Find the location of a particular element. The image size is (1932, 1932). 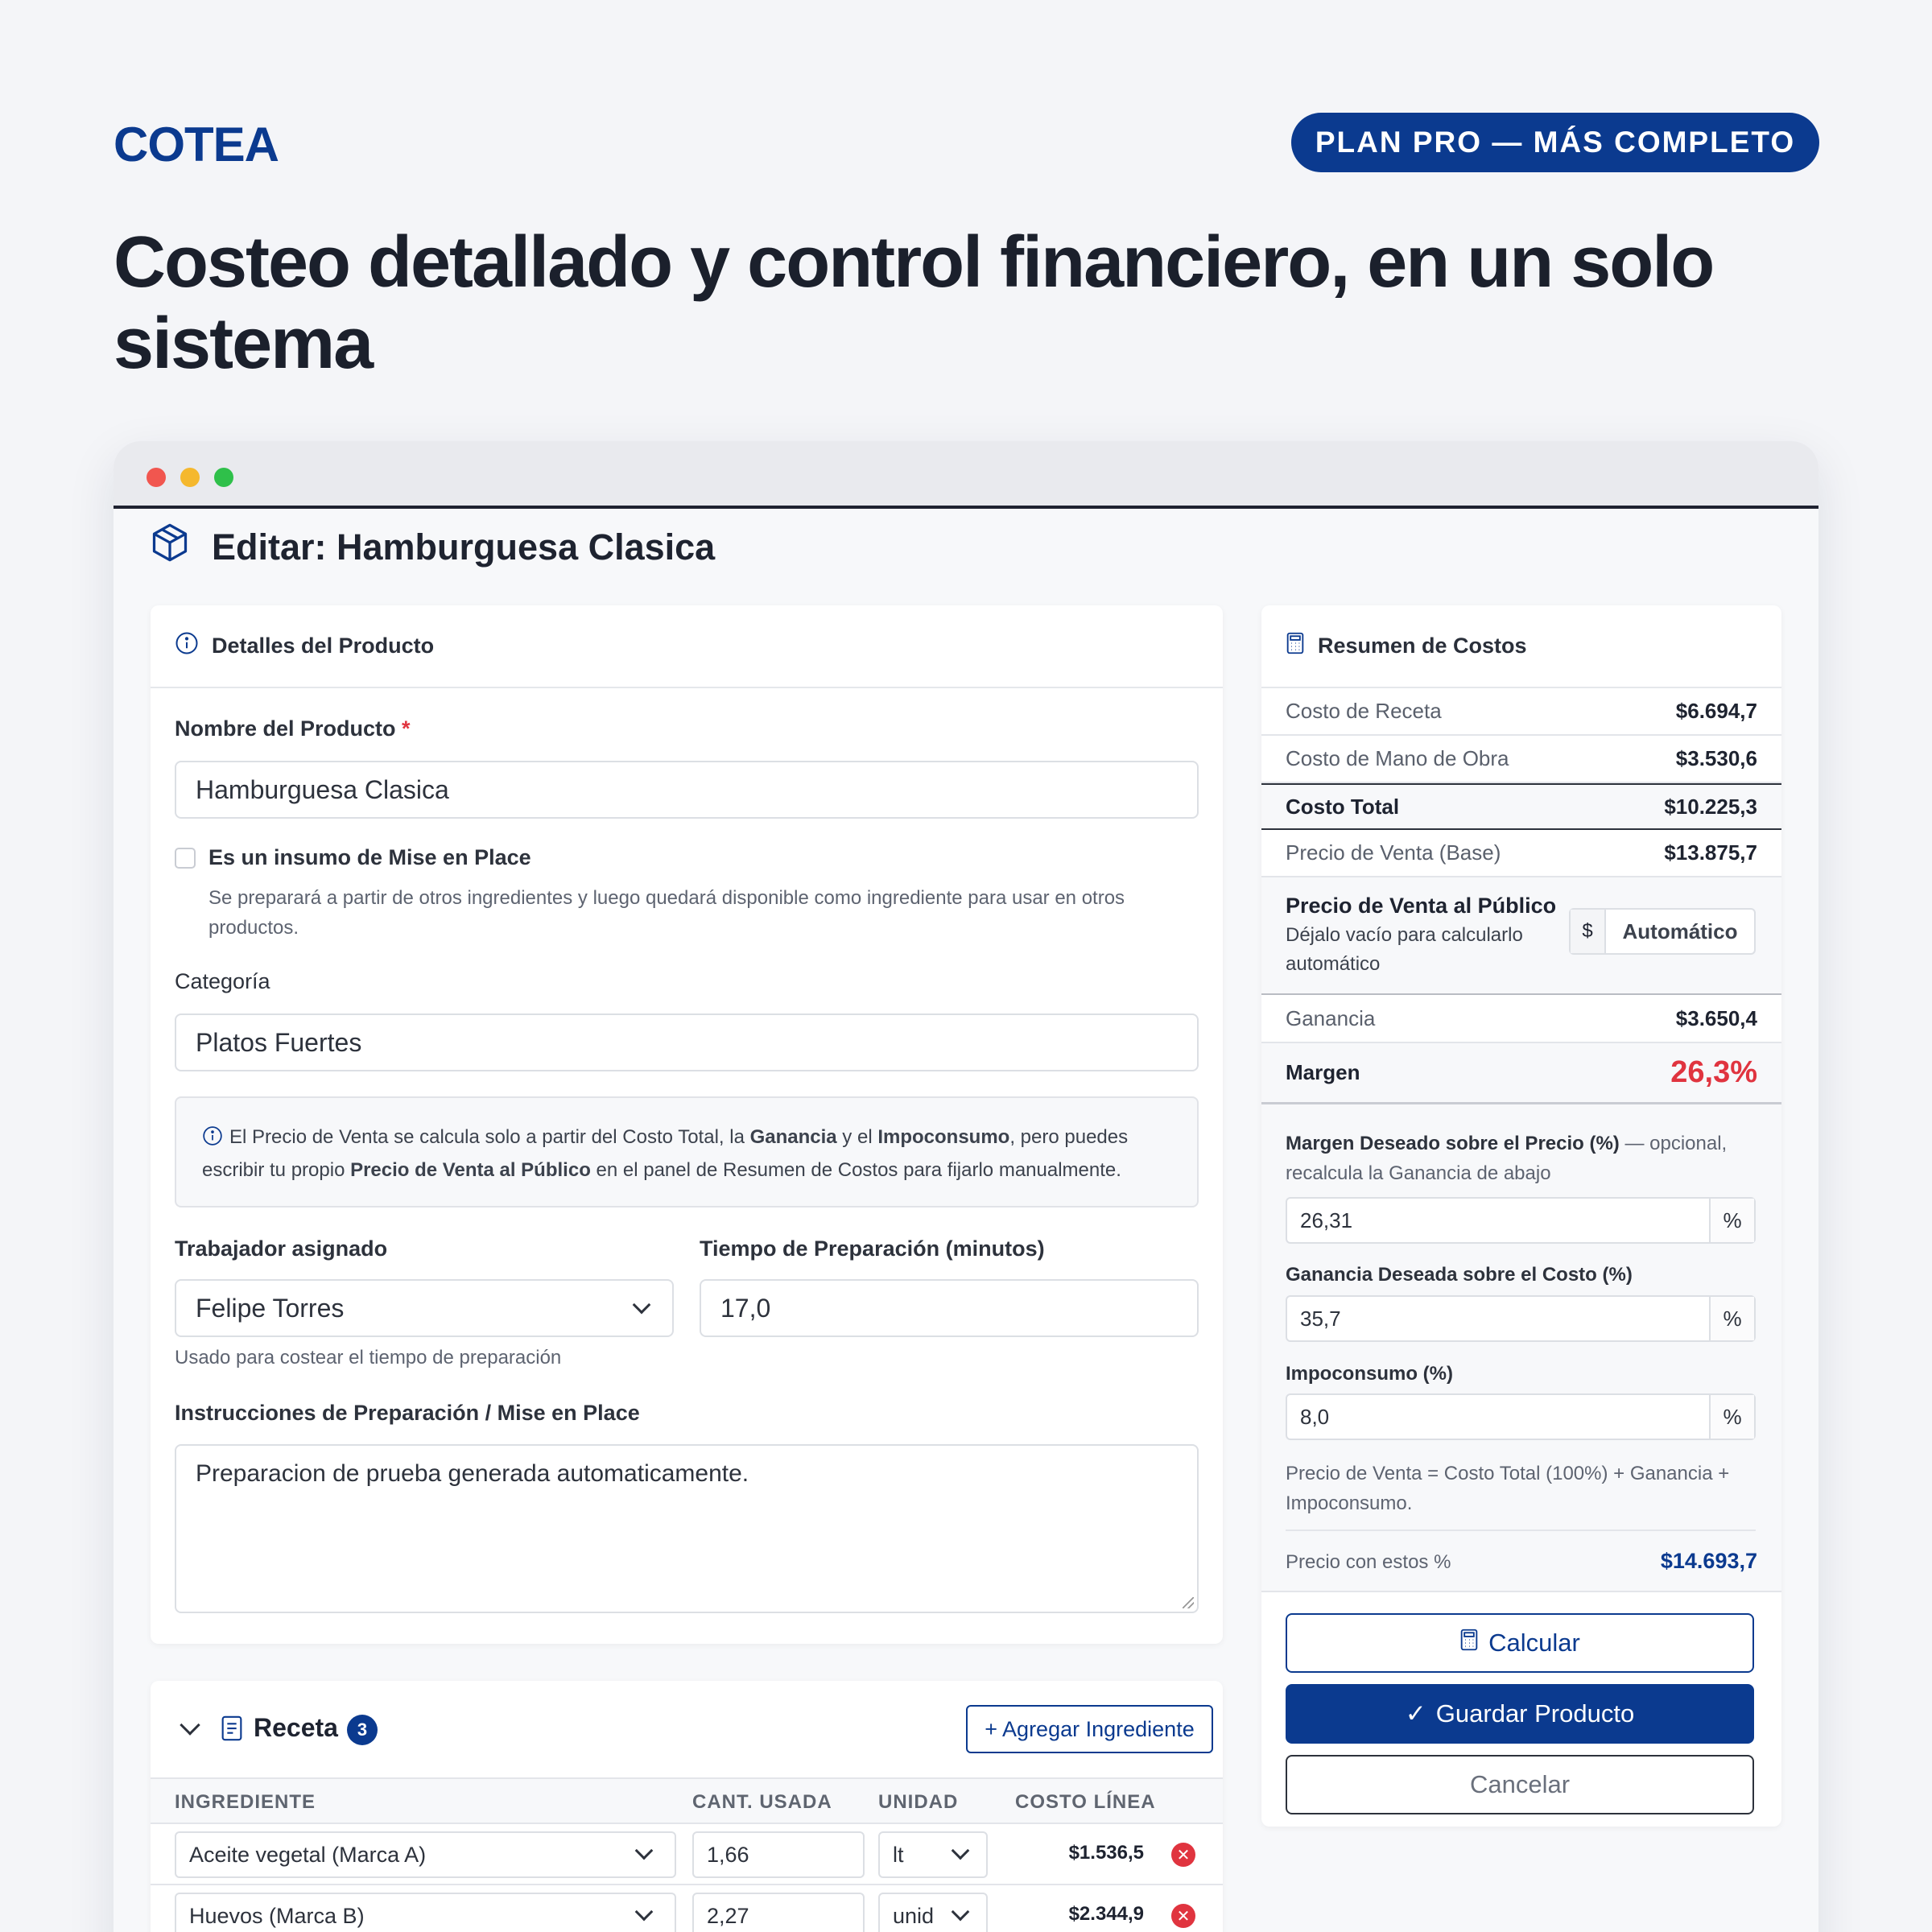

brand-logo: COTEA is located at coordinates (196, 144).